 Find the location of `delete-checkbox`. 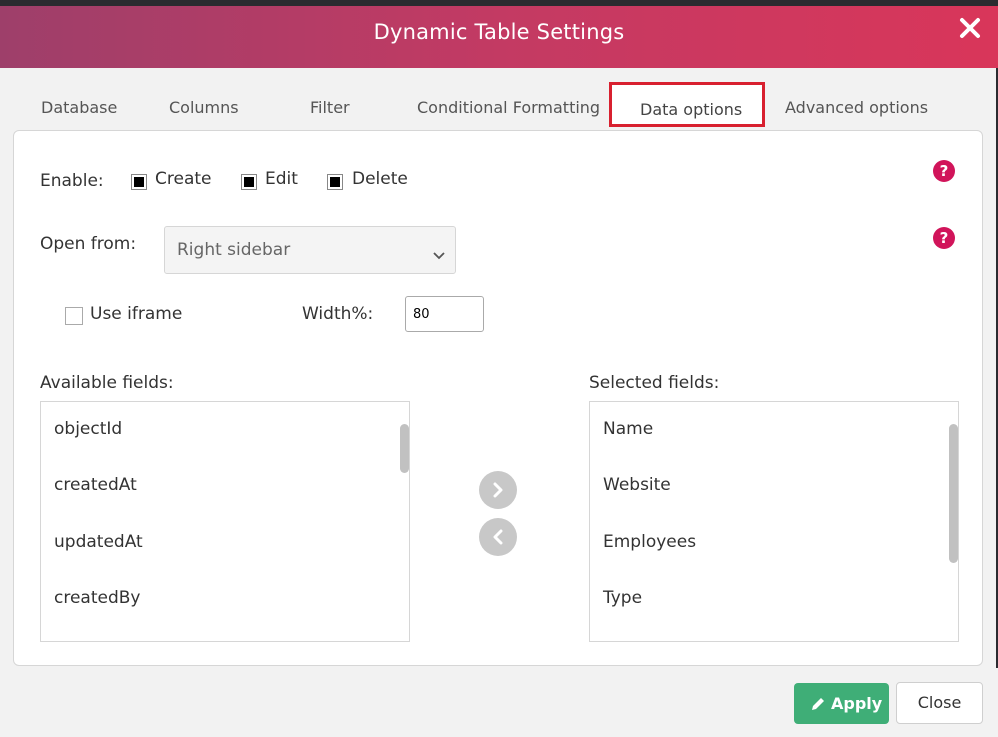

delete-checkbox is located at coordinates (335, 182).